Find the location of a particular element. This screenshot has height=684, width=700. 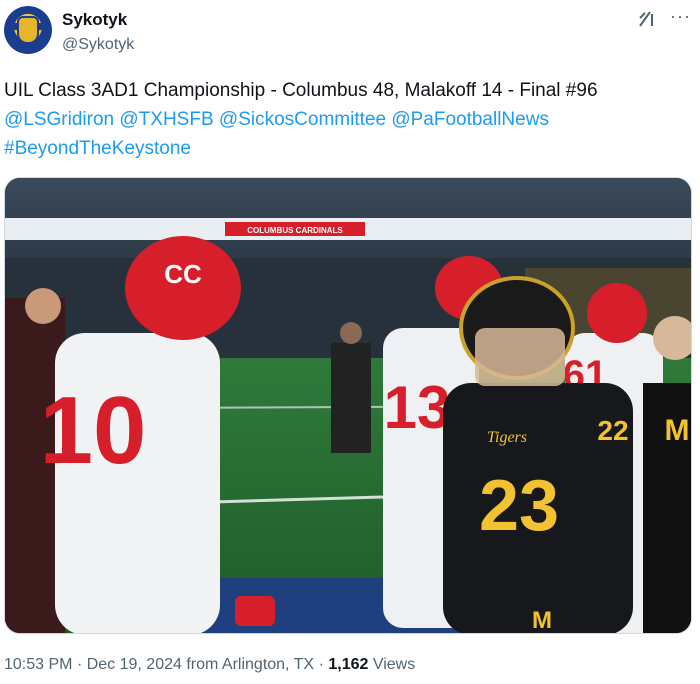

views-count: 1,162 is located at coordinates (348, 664).